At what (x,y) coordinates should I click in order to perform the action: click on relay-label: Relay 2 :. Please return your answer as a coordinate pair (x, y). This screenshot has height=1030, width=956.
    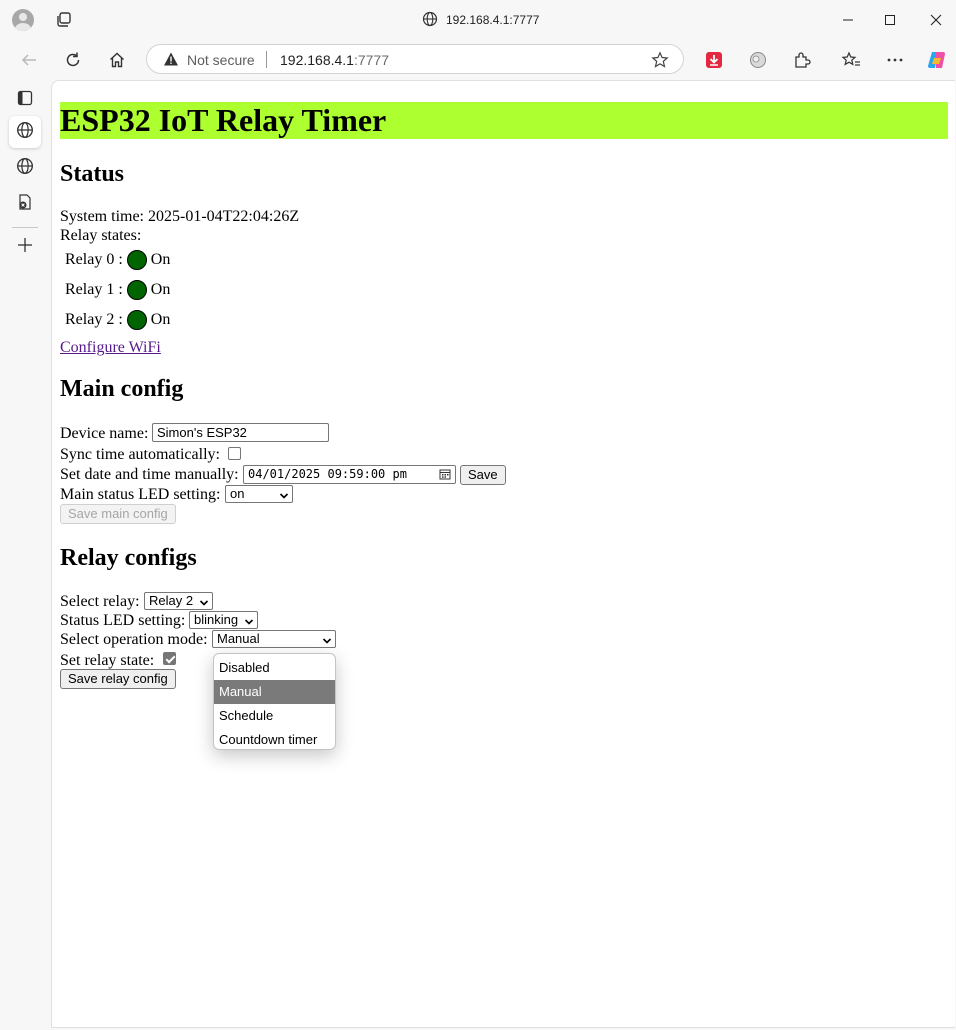
    Looking at the image, I should click on (94, 319).